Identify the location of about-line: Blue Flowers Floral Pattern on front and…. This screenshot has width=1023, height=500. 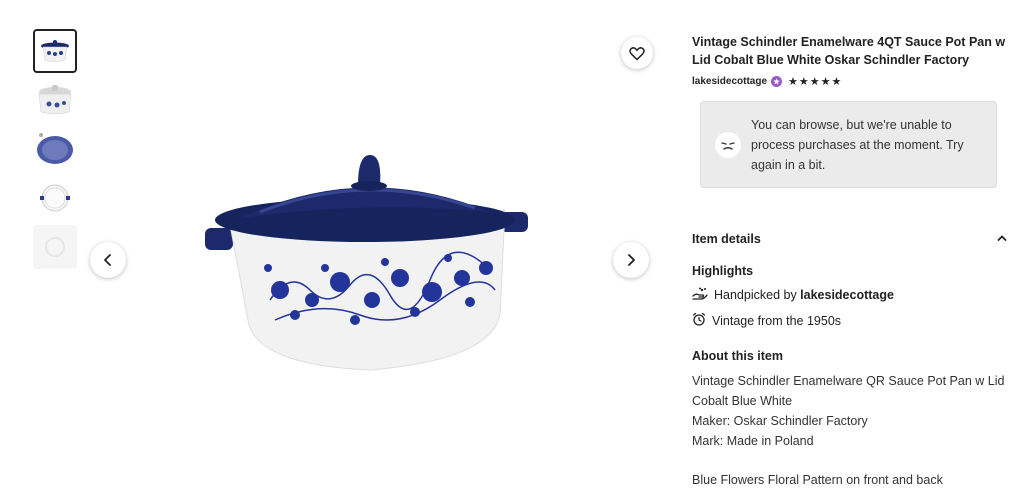
(817, 480).